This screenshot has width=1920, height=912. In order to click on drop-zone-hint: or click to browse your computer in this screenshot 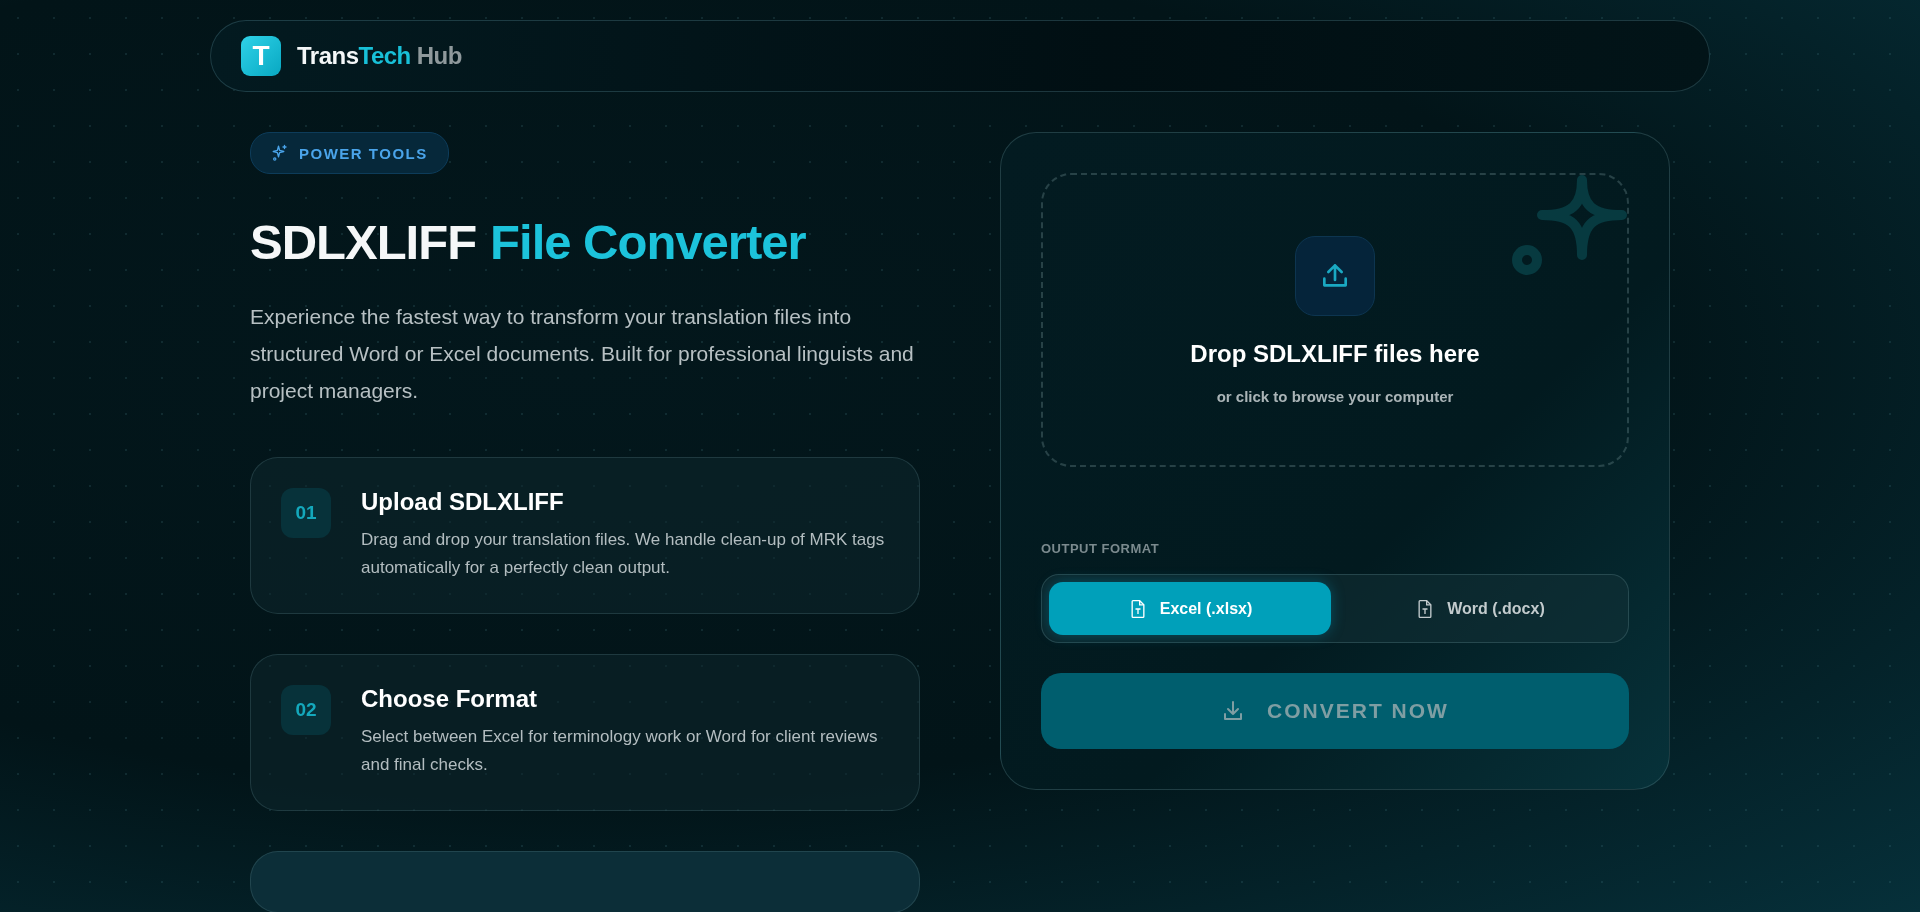, I will do `click(1335, 396)`.